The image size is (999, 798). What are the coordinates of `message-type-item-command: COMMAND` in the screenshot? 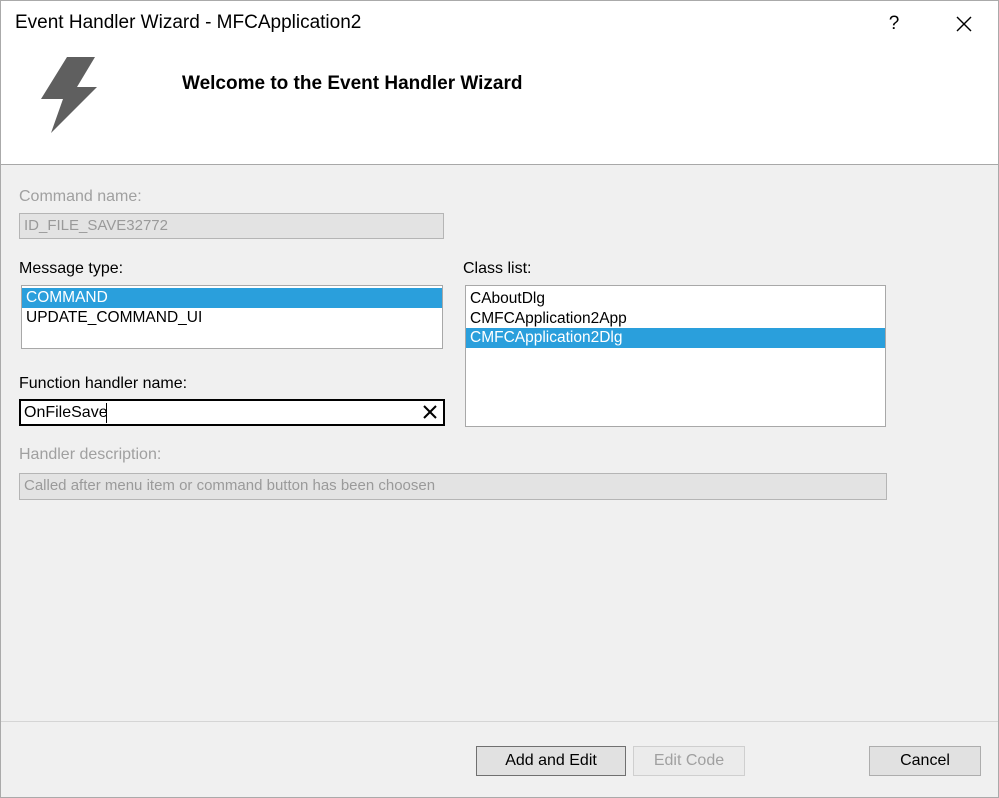 It's located at (232, 298).